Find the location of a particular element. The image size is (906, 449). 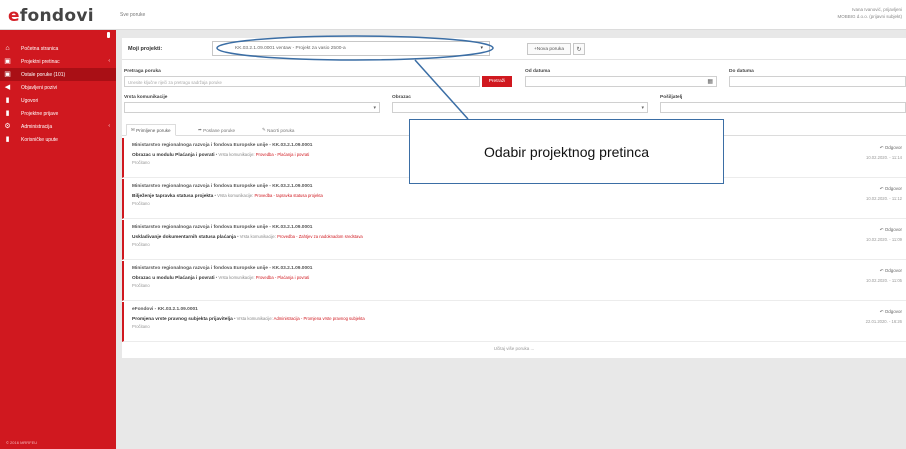

project-label: Moji projekti: is located at coordinates (145, 49).